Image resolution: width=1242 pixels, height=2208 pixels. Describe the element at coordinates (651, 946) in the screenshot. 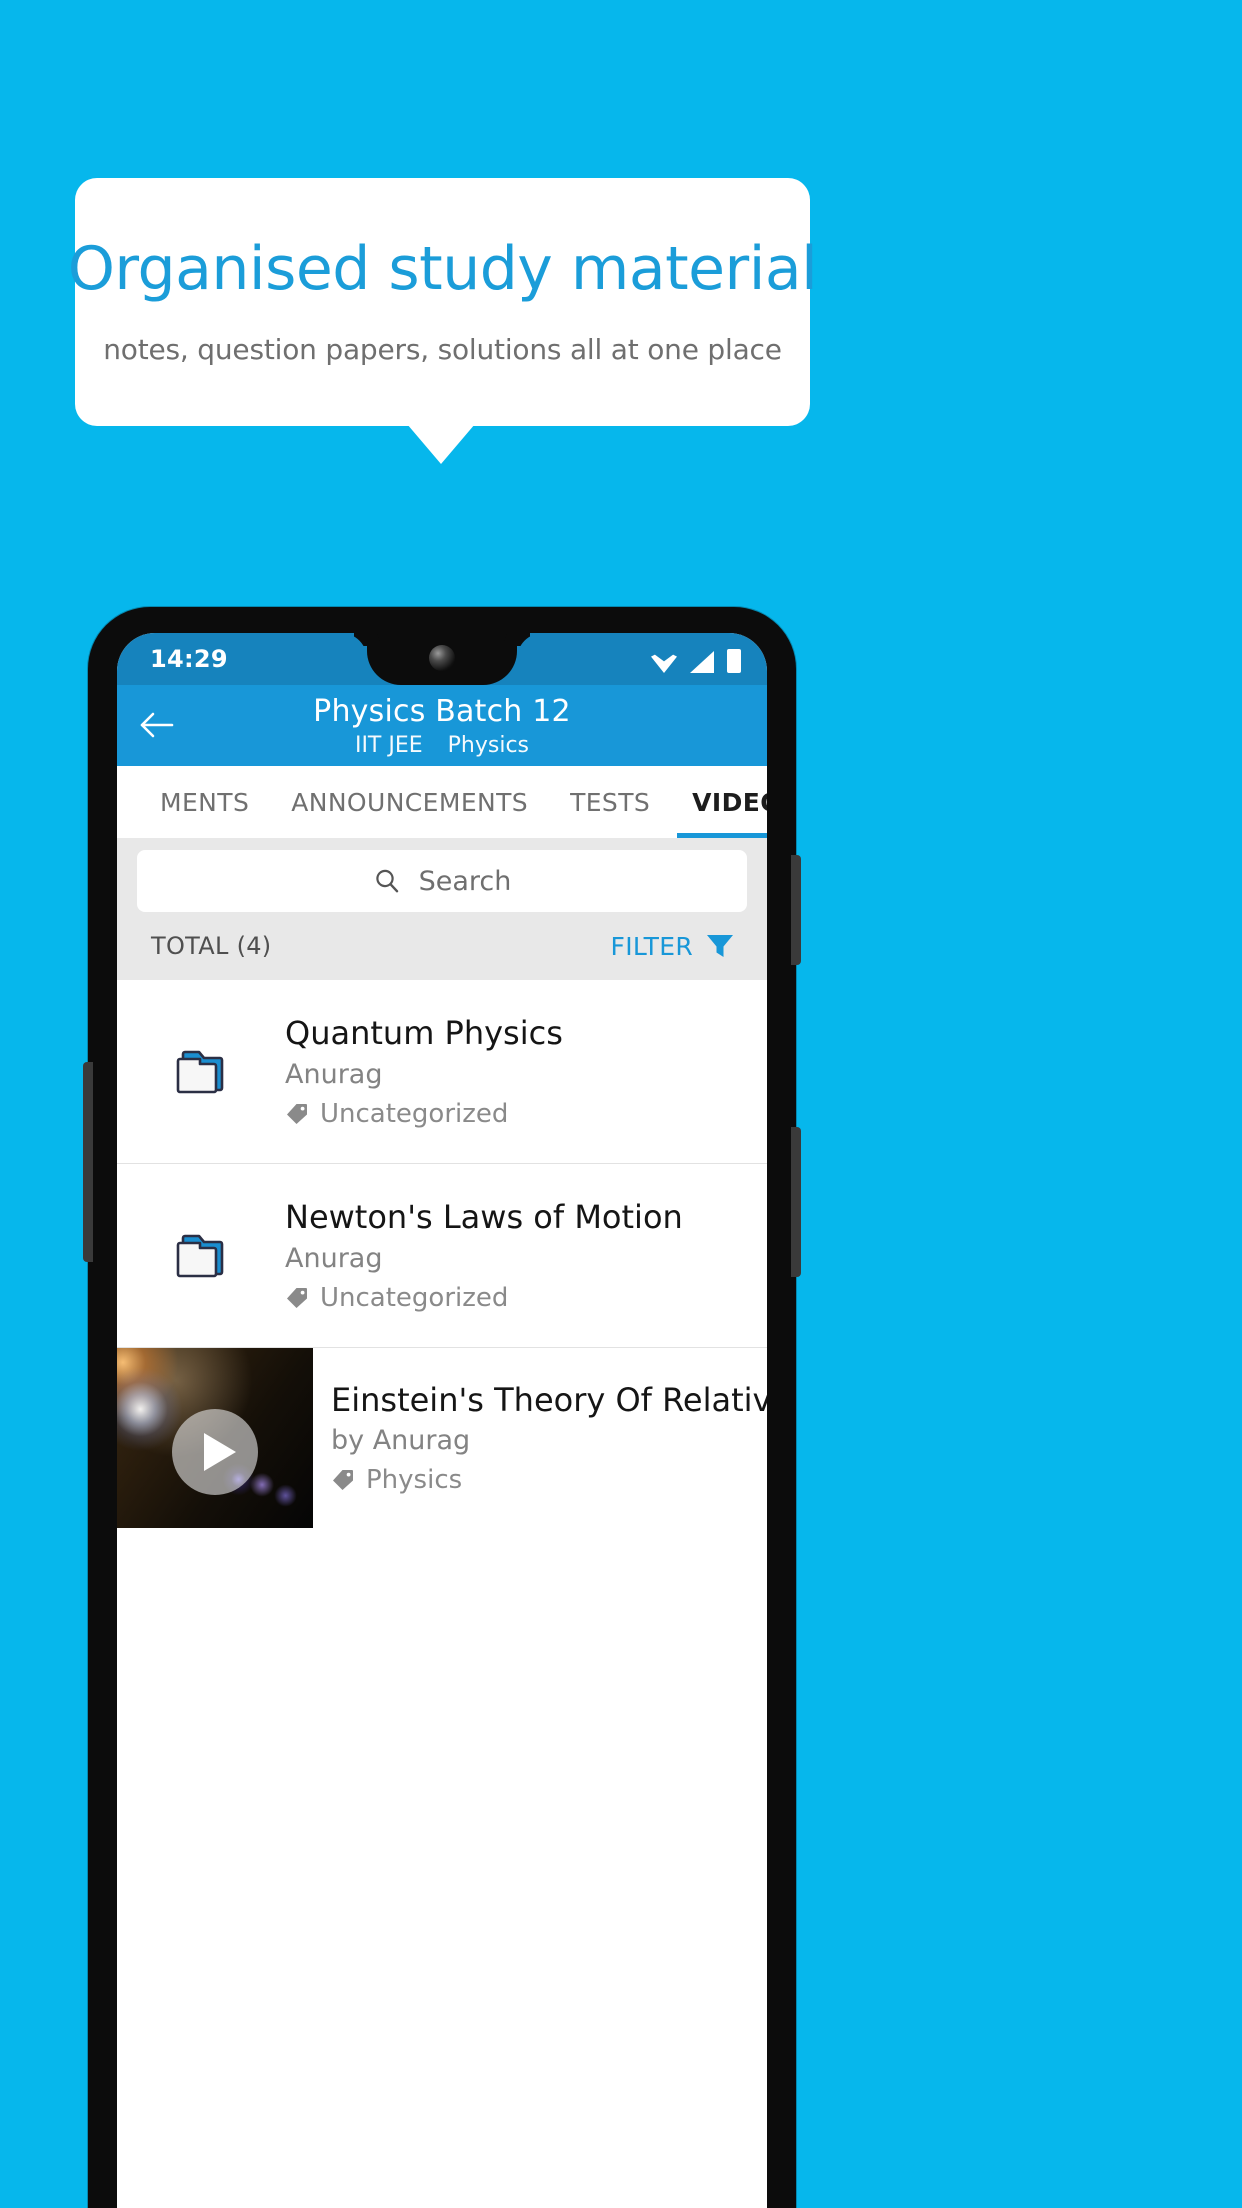

I see `filter-label: FILTER` at that location.